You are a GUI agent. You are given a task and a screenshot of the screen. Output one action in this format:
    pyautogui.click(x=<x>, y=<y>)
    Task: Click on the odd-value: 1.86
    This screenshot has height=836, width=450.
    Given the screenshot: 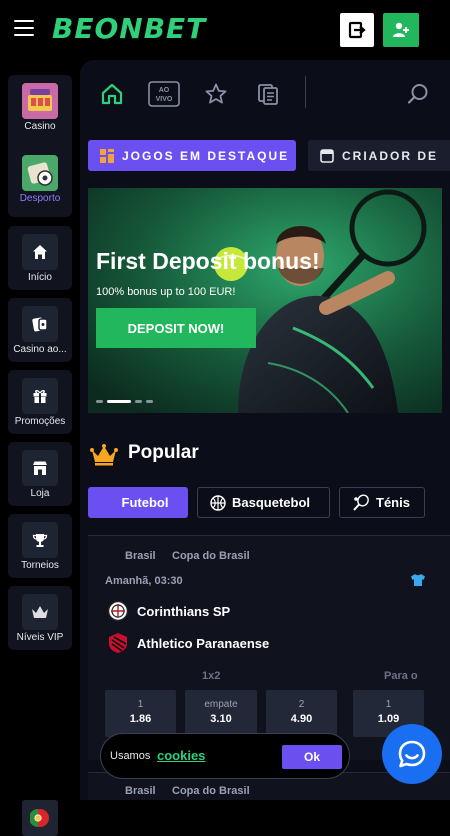 What is the action you would take?
    pyautogui.click(x=140, y=719)
    